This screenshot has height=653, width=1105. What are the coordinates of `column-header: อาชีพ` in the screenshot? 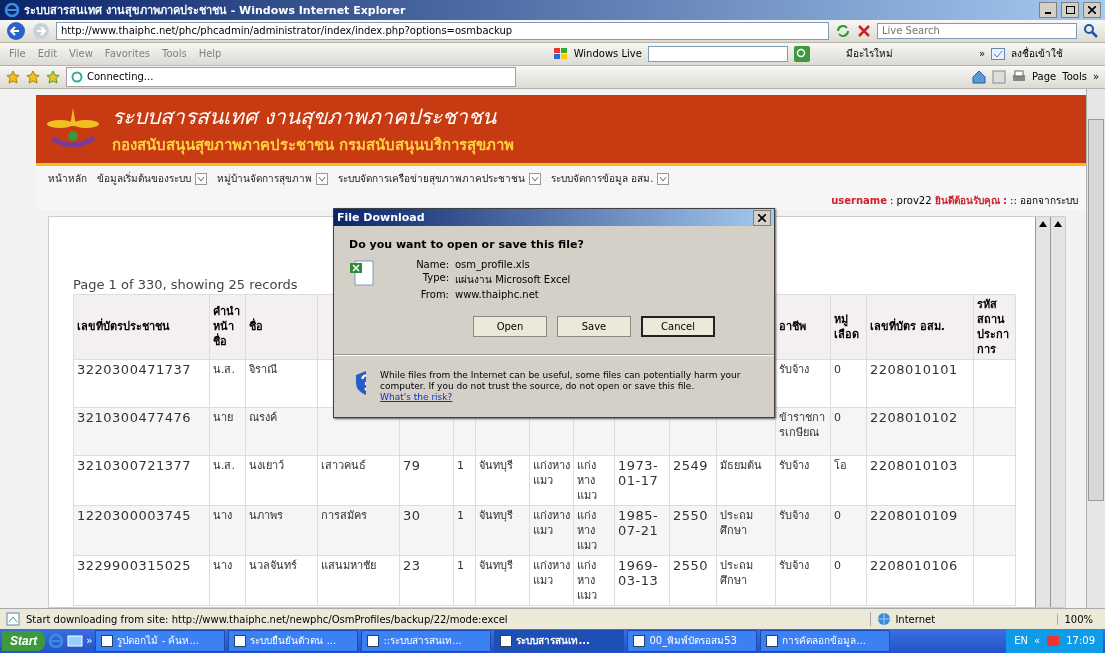 It's located at (803, 327).